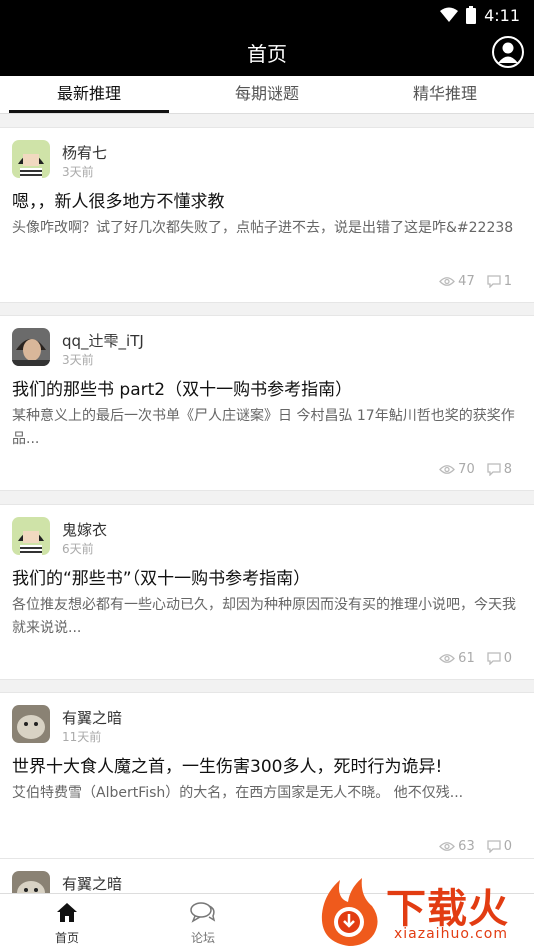 This screenshot has width=534, height=949. What do you see at coordinates (508, 52) in the screenshot?
I see `profile-icon` at bounding box center [508, 52].